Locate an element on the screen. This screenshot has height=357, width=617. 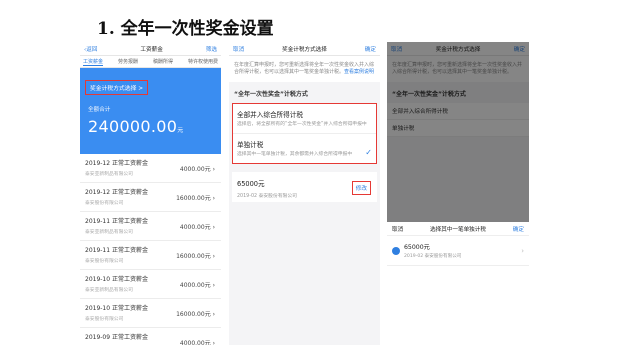
total-unit: 元 is located at coordinates (180, 130).